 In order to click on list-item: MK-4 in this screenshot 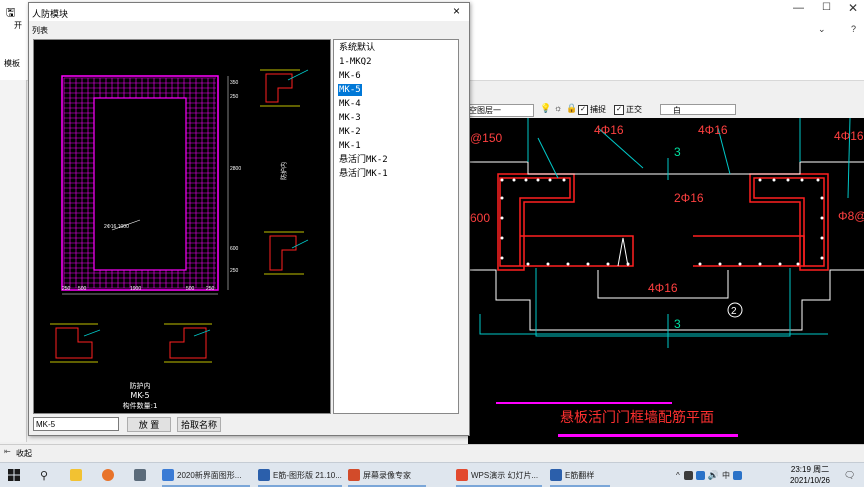, I will do `click(350, 104)`.